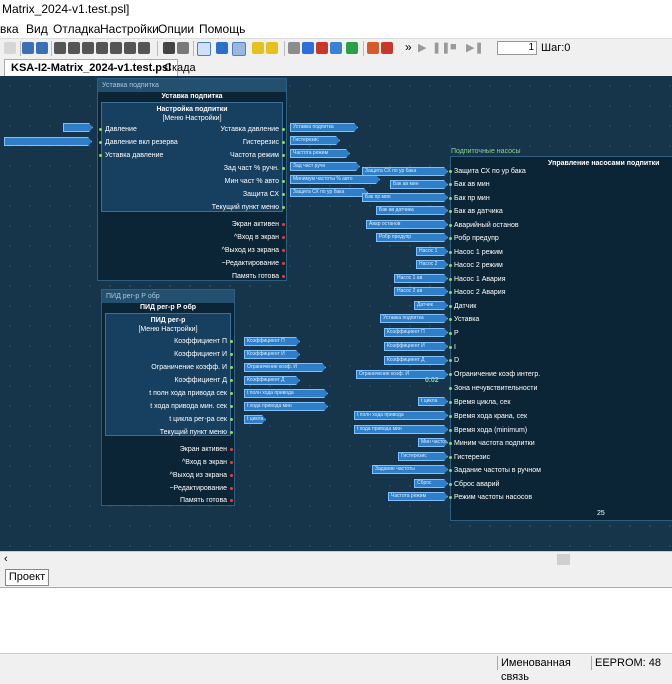 The image size is (672, 684). I want to click on signal-tag: Коэффициент И, so click(272, 354).